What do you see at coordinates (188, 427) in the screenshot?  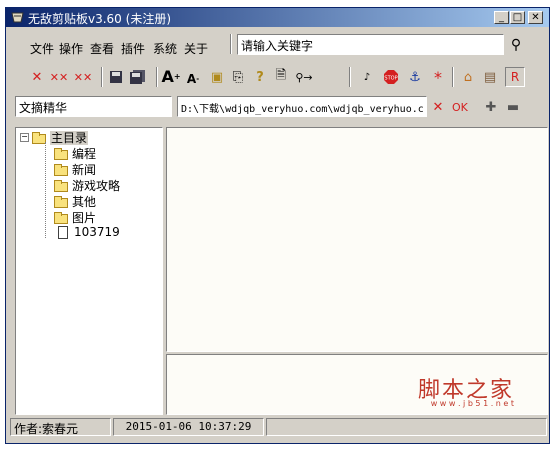 I see `status-datetime: 2015-01-06 10:37:29` at bounding box center [188, 427].